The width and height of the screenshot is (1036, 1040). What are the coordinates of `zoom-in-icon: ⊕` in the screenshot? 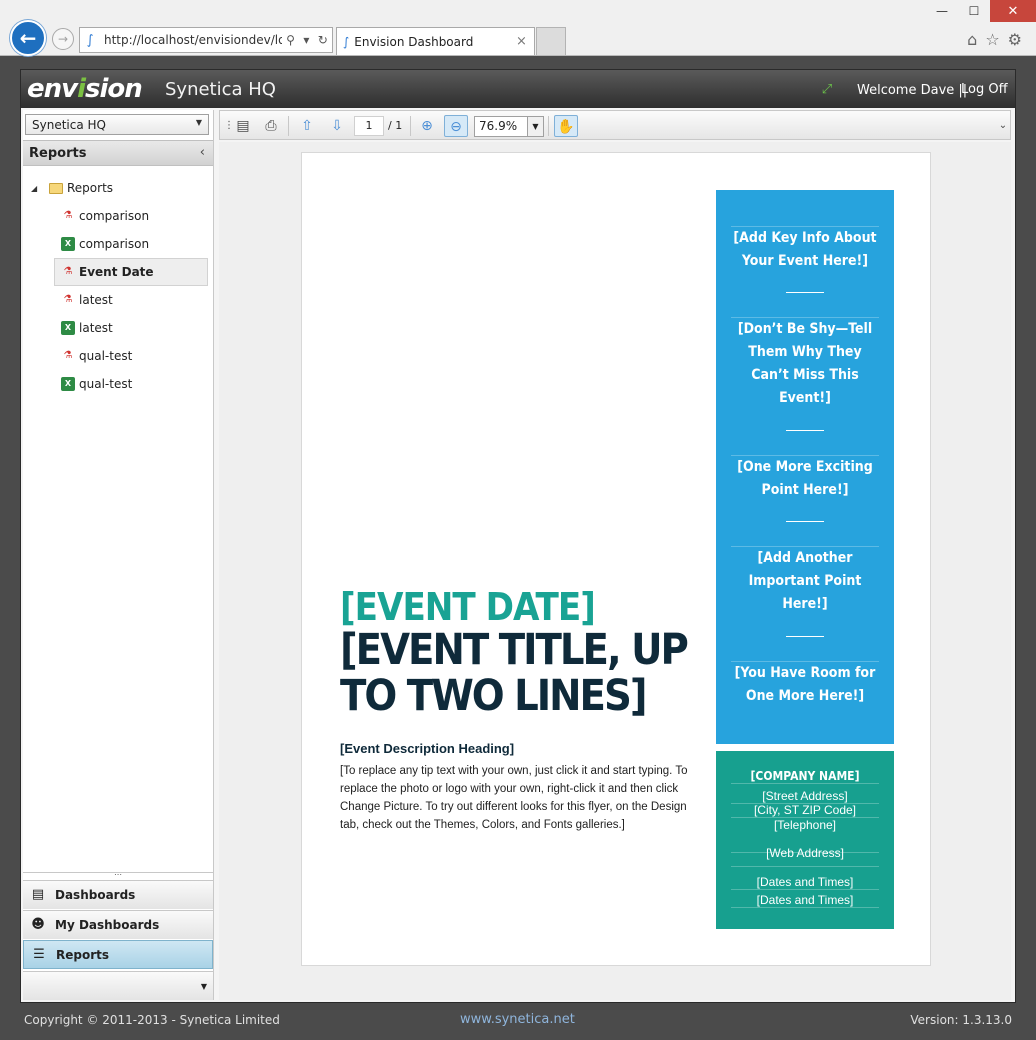 It's located at (427, 126).